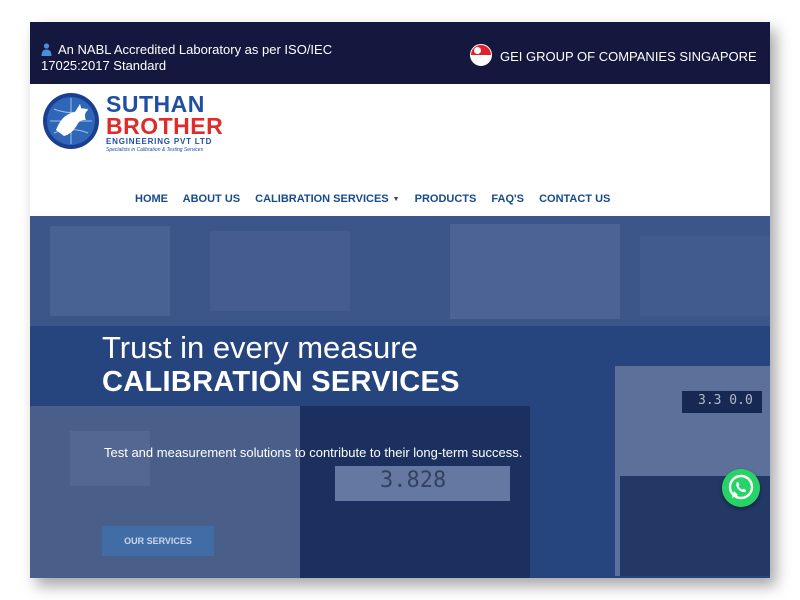  Describe the element at coordinates (396, 199) in the screenshot. I see `caret-down-icon: ▼` at that location.